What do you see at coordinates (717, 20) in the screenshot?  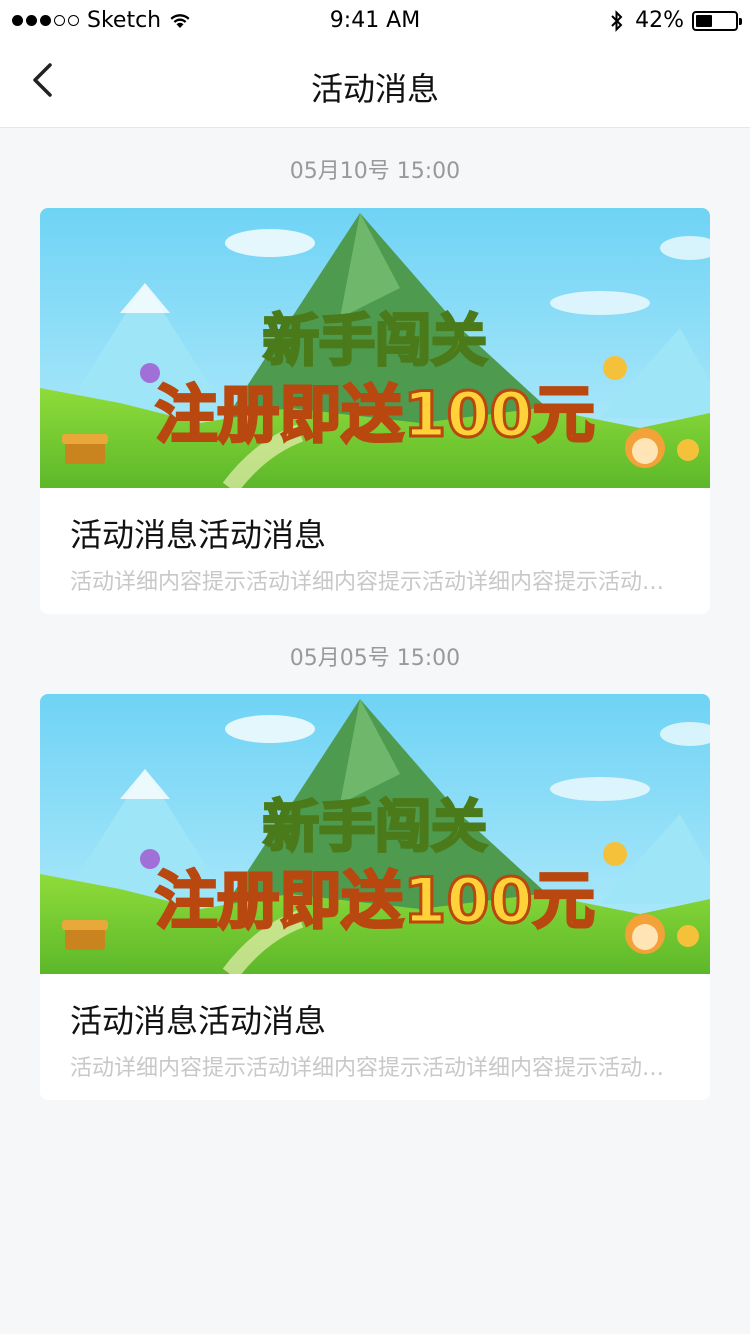 I see `battery-icon` at bounding box center [717, 20].